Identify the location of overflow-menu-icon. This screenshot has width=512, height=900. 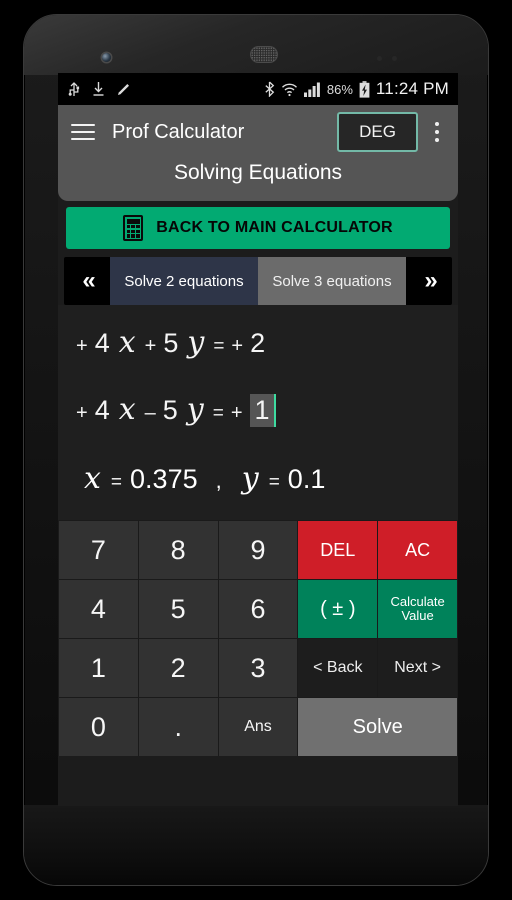
(437, 132).